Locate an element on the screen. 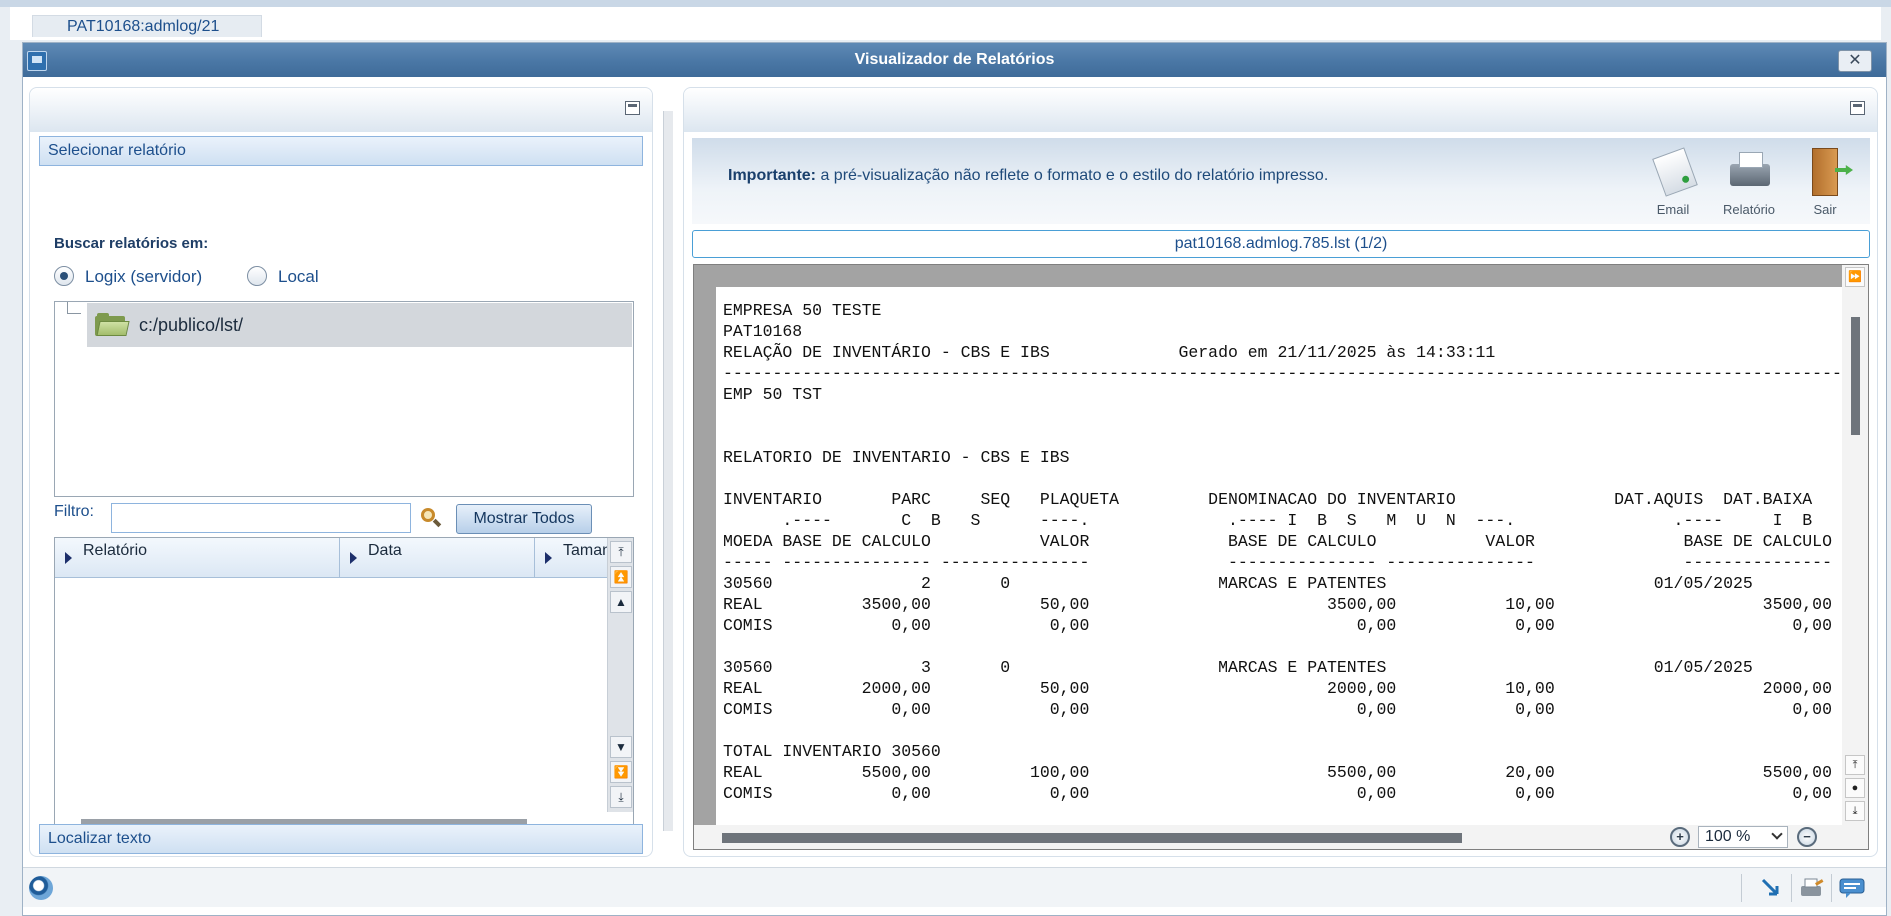  page-up-icon: ⏫ is located at coordinates (621, 577).